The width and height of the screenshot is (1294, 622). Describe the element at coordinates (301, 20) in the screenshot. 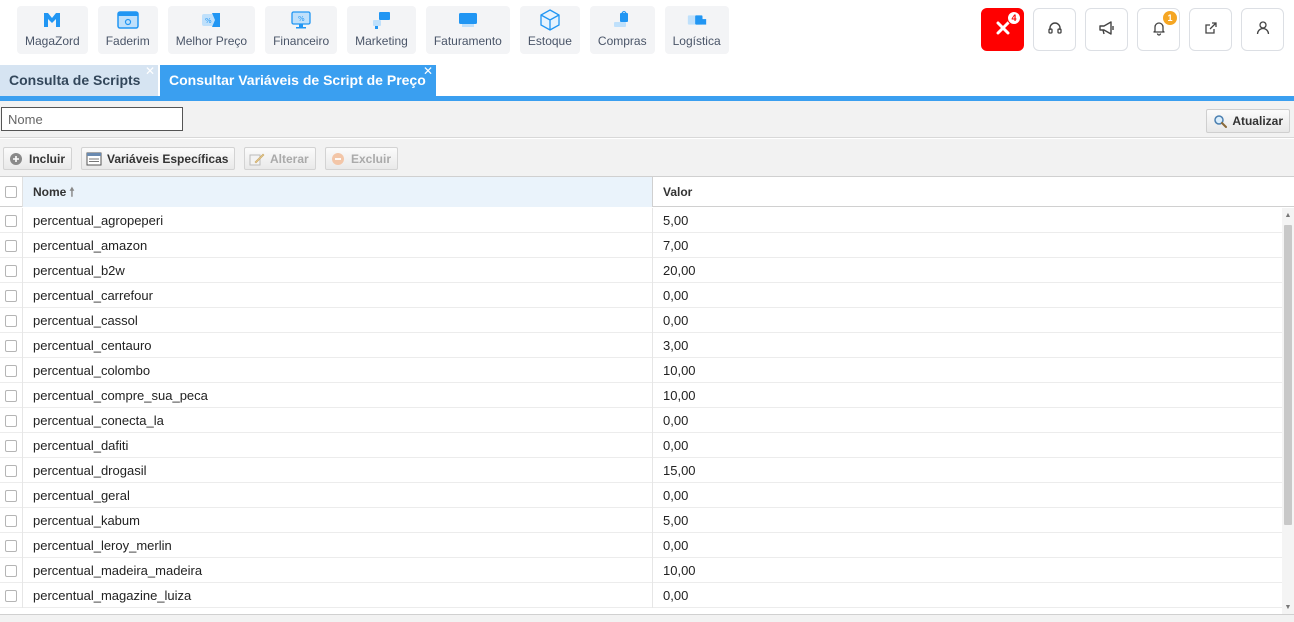

I see `monitor-percent-icon: %` at that location.